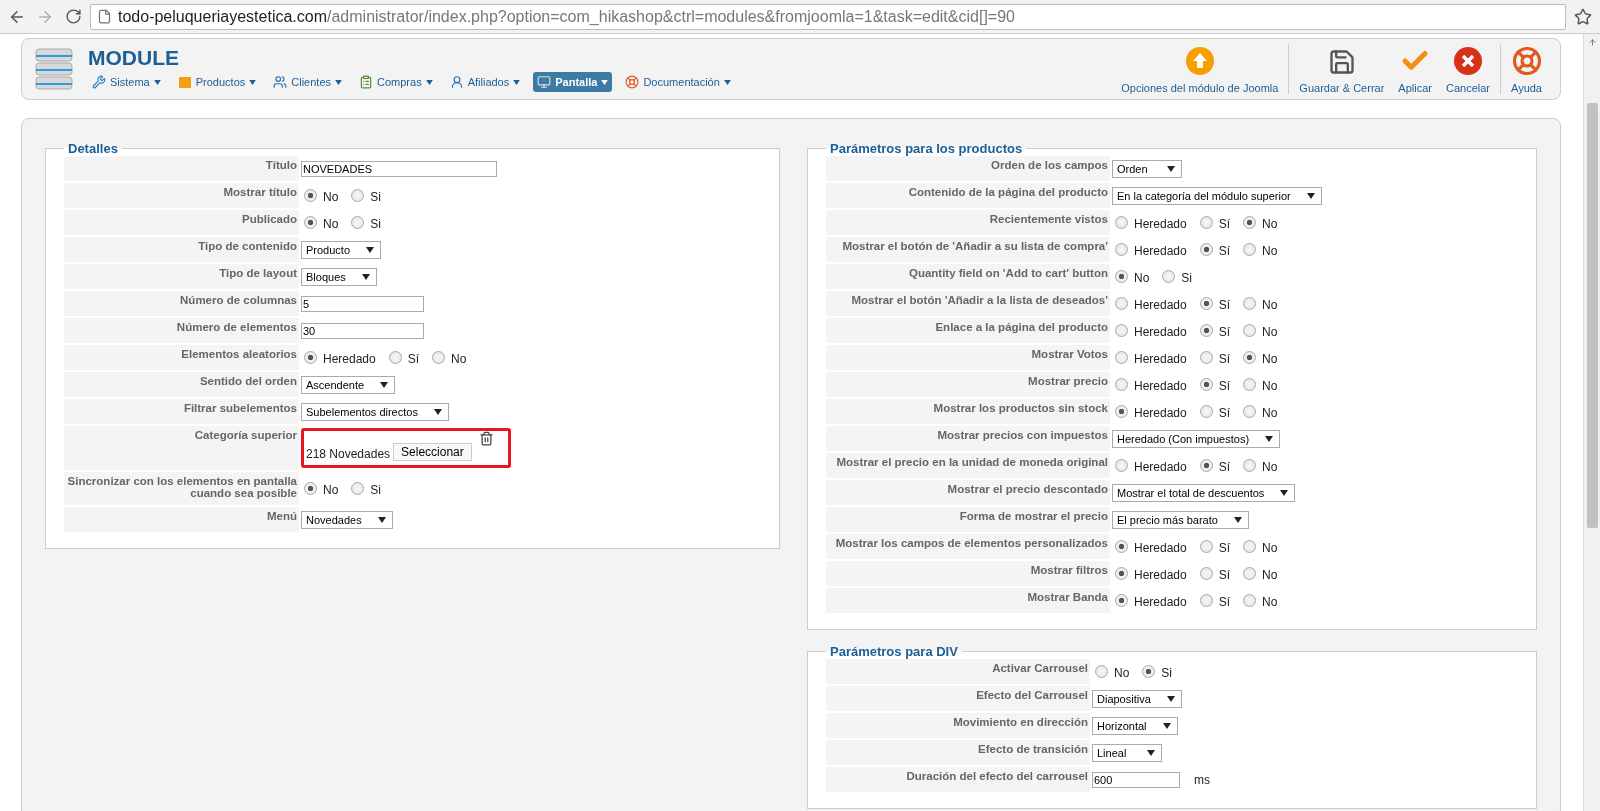  What do you see at coordinates (181, 357) in the screenshot?
I see `field-label: Elementos aleatorios` at bounding box center [181, 357].